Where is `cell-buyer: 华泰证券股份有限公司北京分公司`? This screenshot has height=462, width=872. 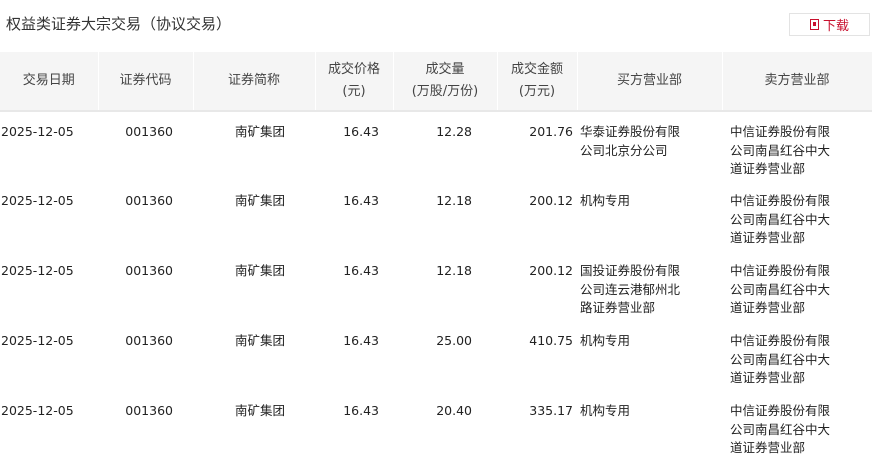
cell-buyer: 华泰证券股份有限公司北京分公司 is located at coordinates (630, 141).